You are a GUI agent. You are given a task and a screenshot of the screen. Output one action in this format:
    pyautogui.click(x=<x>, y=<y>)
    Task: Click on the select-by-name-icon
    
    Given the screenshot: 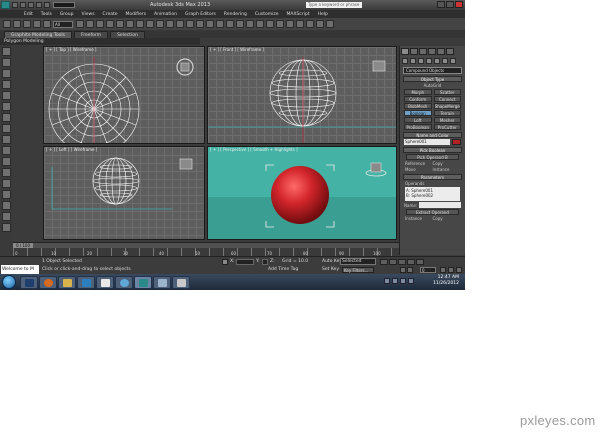 What is the action you would take?
    pyautogui.click(x=90, y=24)
    